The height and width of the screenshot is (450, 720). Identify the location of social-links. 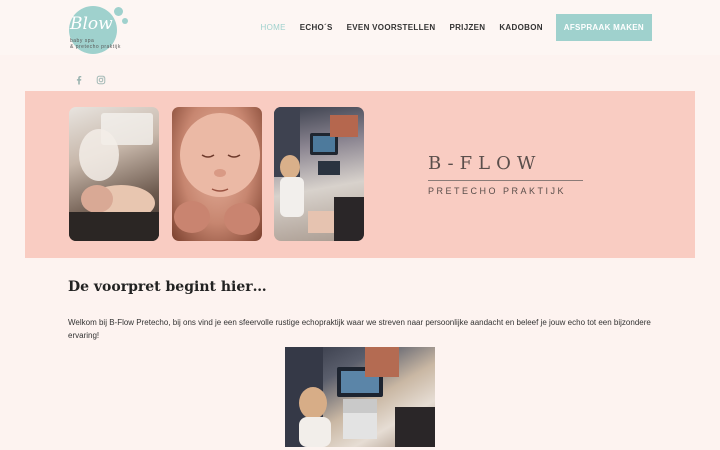
(90, 78).